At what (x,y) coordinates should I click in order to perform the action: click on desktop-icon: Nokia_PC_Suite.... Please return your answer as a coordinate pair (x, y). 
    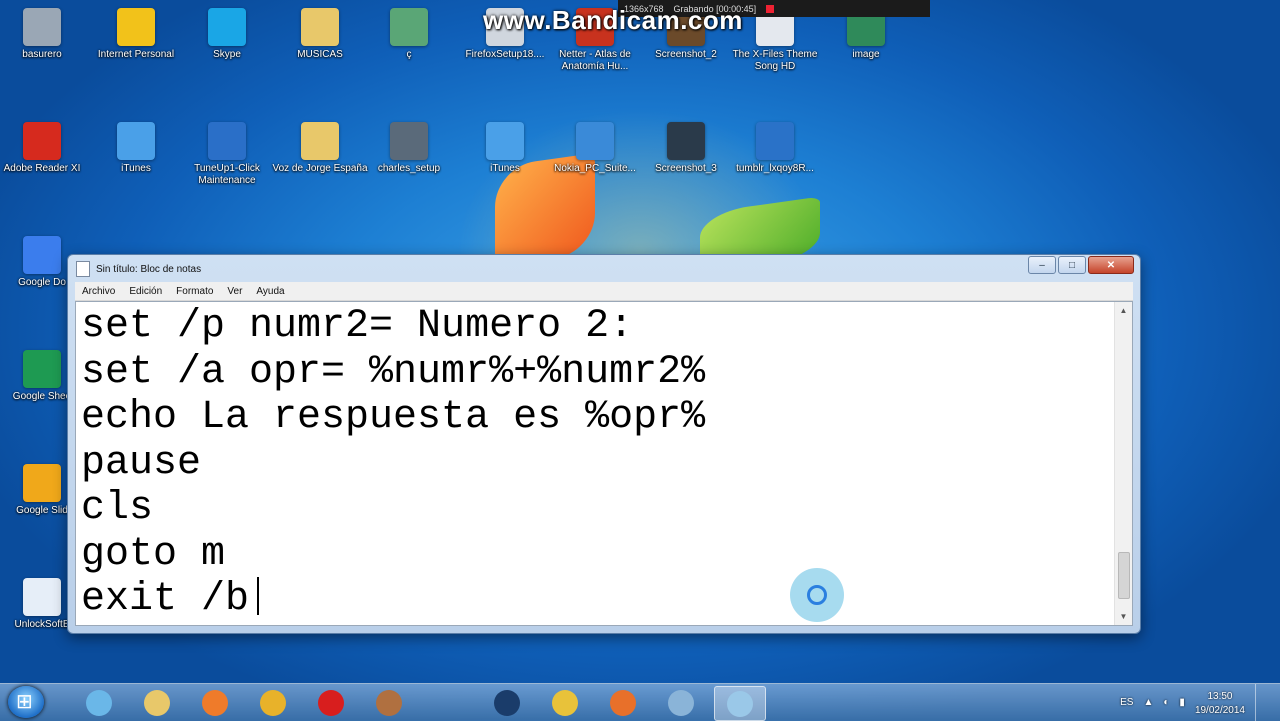
    Looking at the image, I should click on (595, 148).